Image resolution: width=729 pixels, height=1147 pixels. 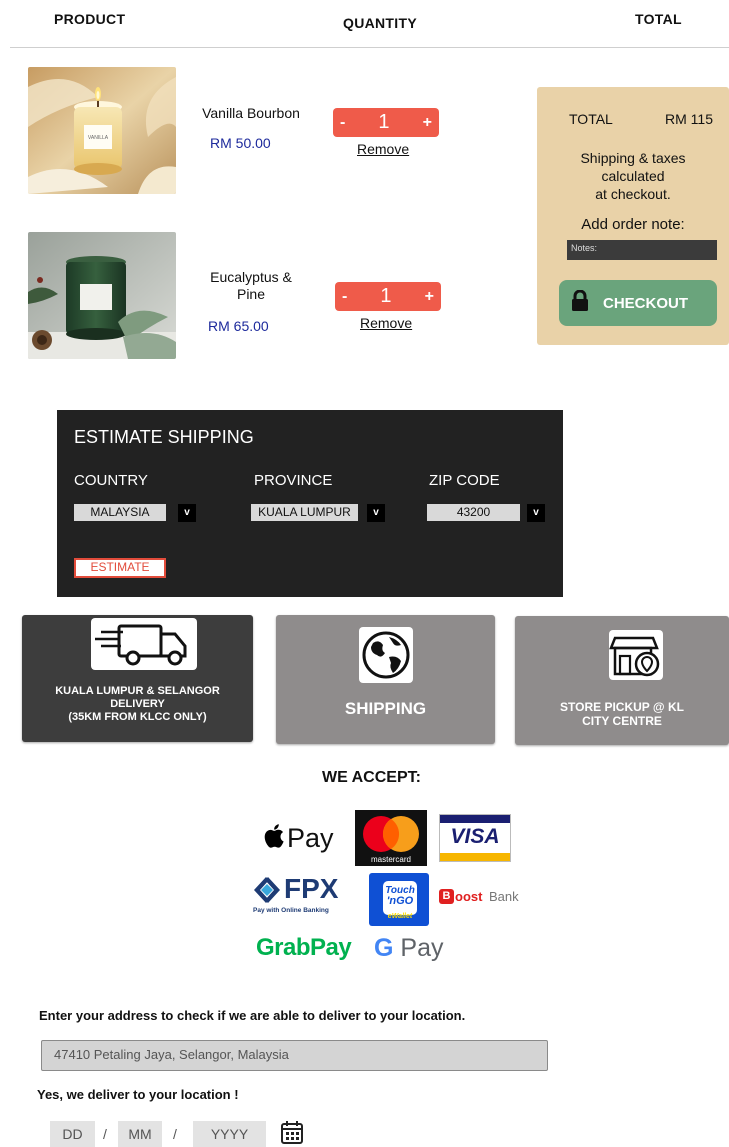 What do you see at coordinates (291, 910) in the screenshot?
I see `fpx-subtext: Pay with Online Banking` at bounding box center [291, 910].